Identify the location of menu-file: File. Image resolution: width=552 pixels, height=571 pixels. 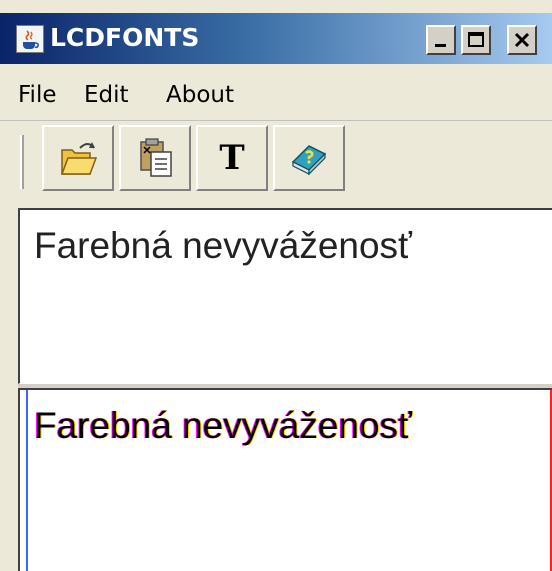
(37, 95).